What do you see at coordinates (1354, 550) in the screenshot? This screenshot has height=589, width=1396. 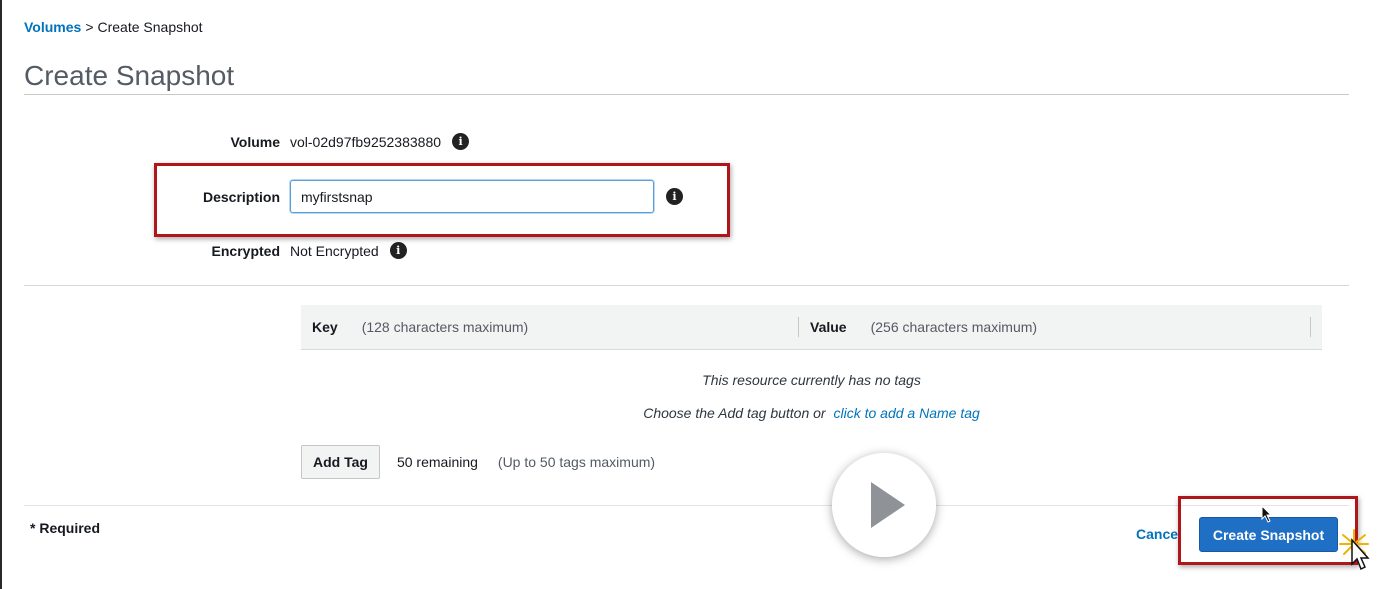 I see `click-burst-icon` at bounding box center [1354, 550].